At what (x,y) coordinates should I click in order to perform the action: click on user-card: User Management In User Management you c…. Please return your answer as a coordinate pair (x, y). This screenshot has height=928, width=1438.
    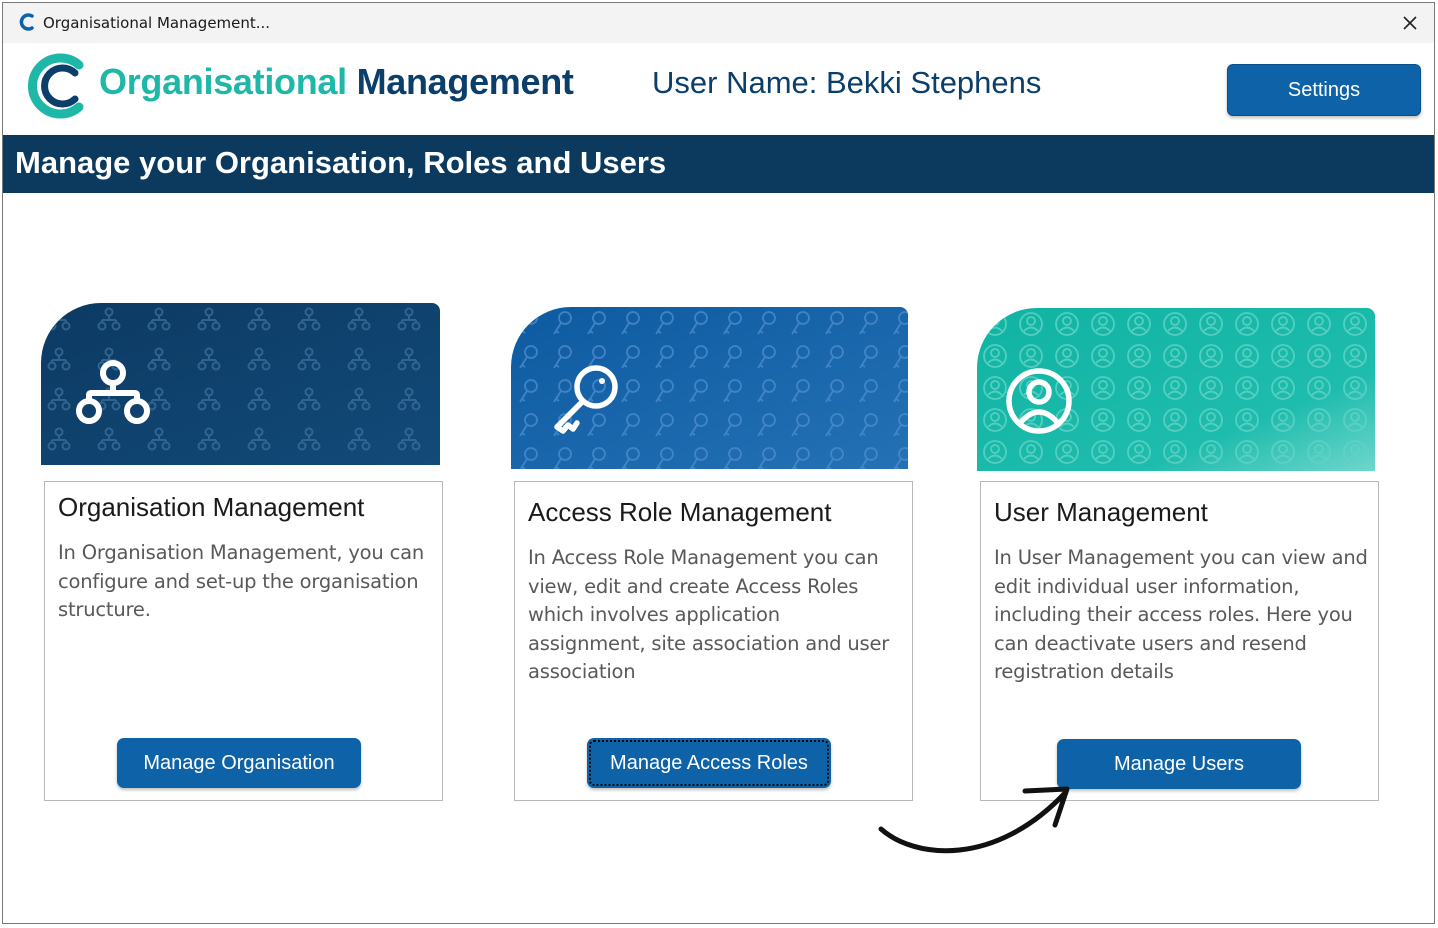
    Looking at the image, I should click on (1178, 554).